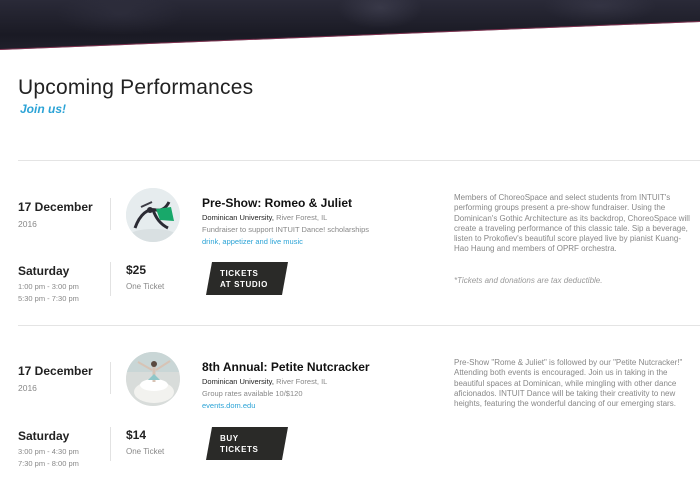 The height and width of the screenshot is (500, 700). What do you see at coordinates (252, 393) in the screenshot?
I see `event-note: Group rates available 10/$120` at bounding box center [252, 393].